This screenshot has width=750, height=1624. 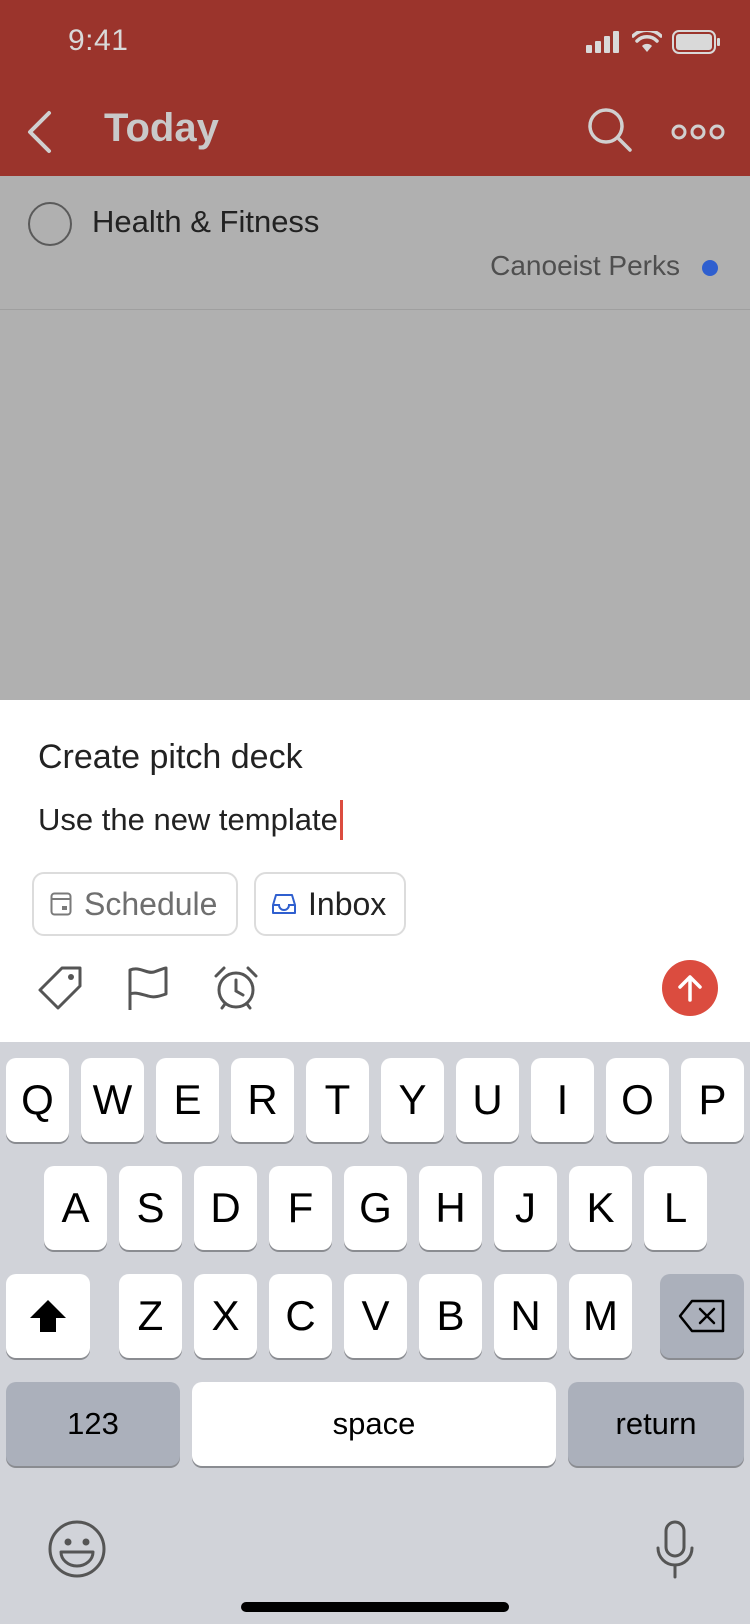 I want to click on chevron-left-icon, so click(x=39, y=132).